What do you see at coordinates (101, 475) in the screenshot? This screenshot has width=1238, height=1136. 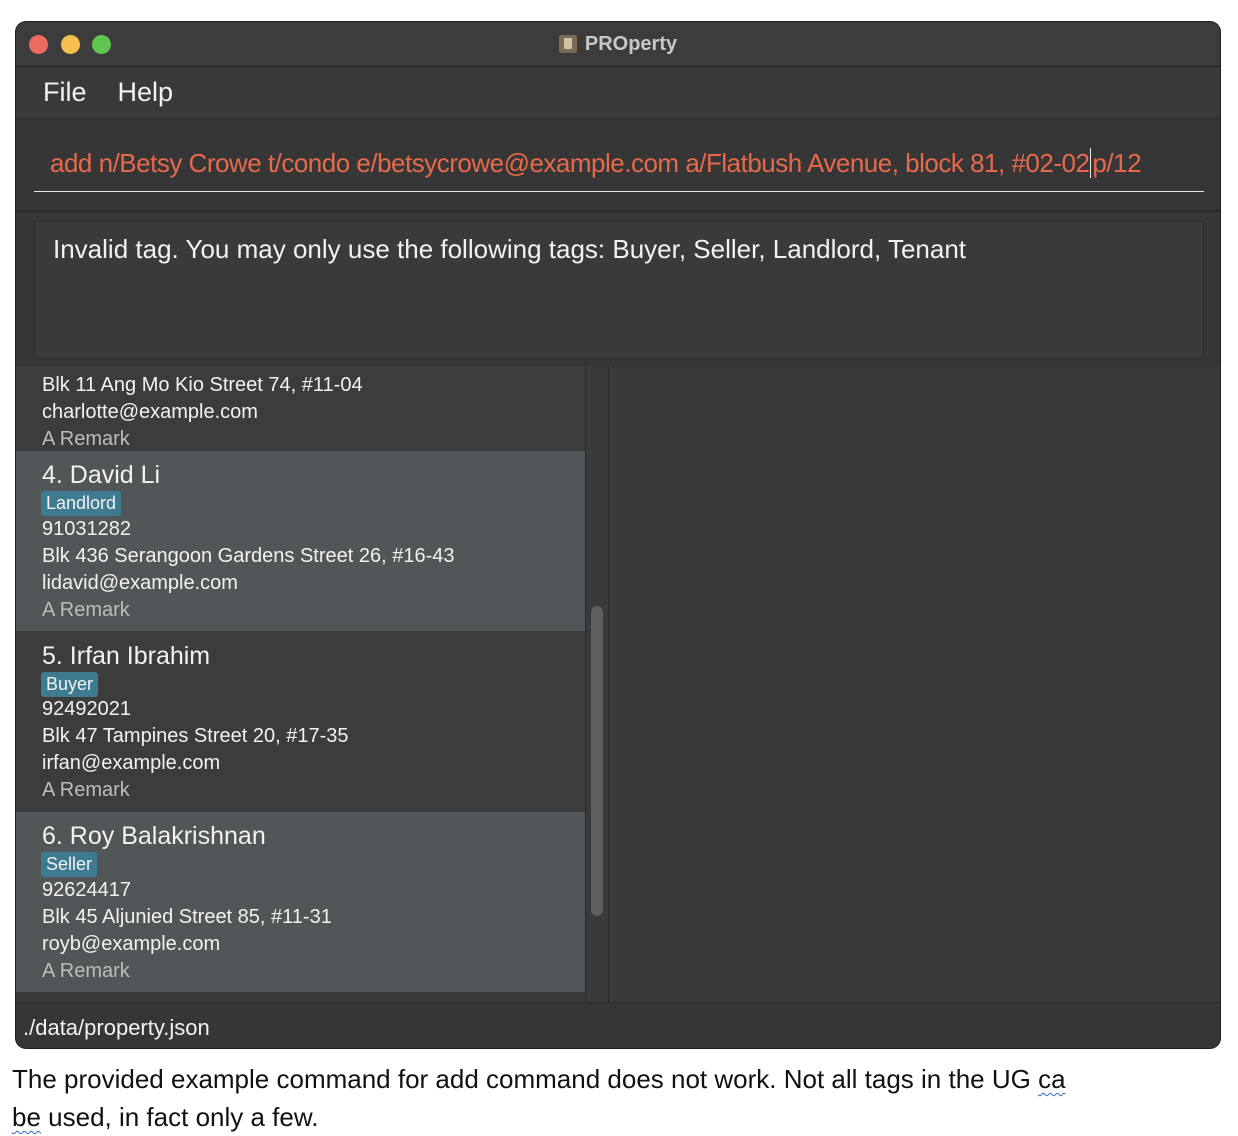 I see `card-name: 4. David Li` at bounding box center [101, 475].